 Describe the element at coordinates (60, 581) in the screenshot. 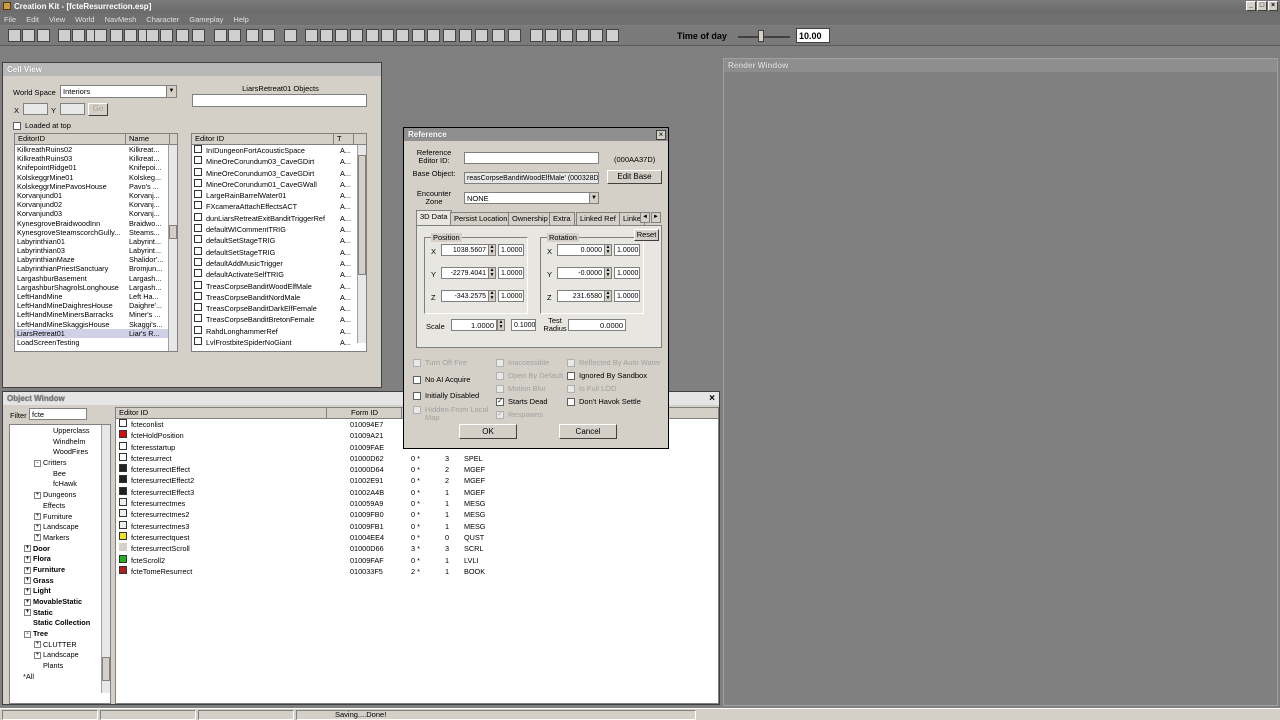

I see `tree-item: + Grass` at that location.